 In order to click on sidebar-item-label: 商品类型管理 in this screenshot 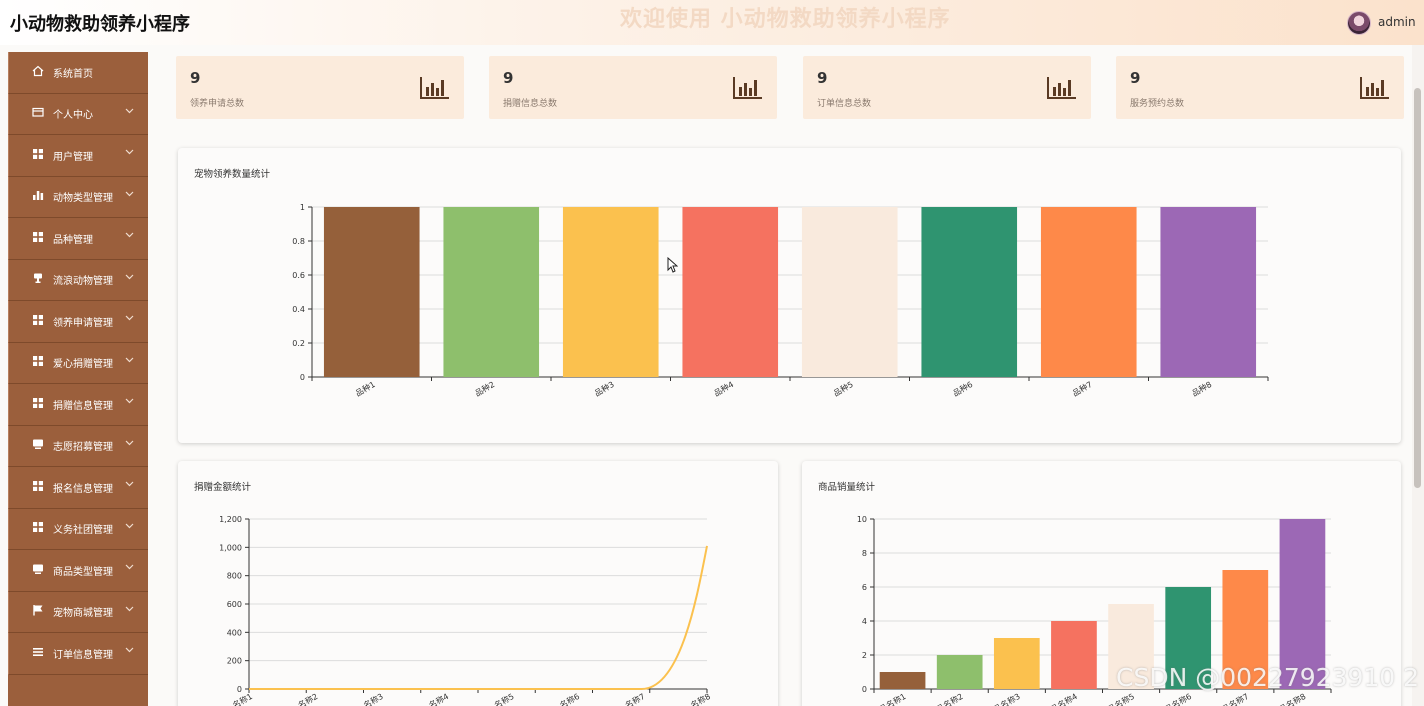, I will do `click(83, 572)`.